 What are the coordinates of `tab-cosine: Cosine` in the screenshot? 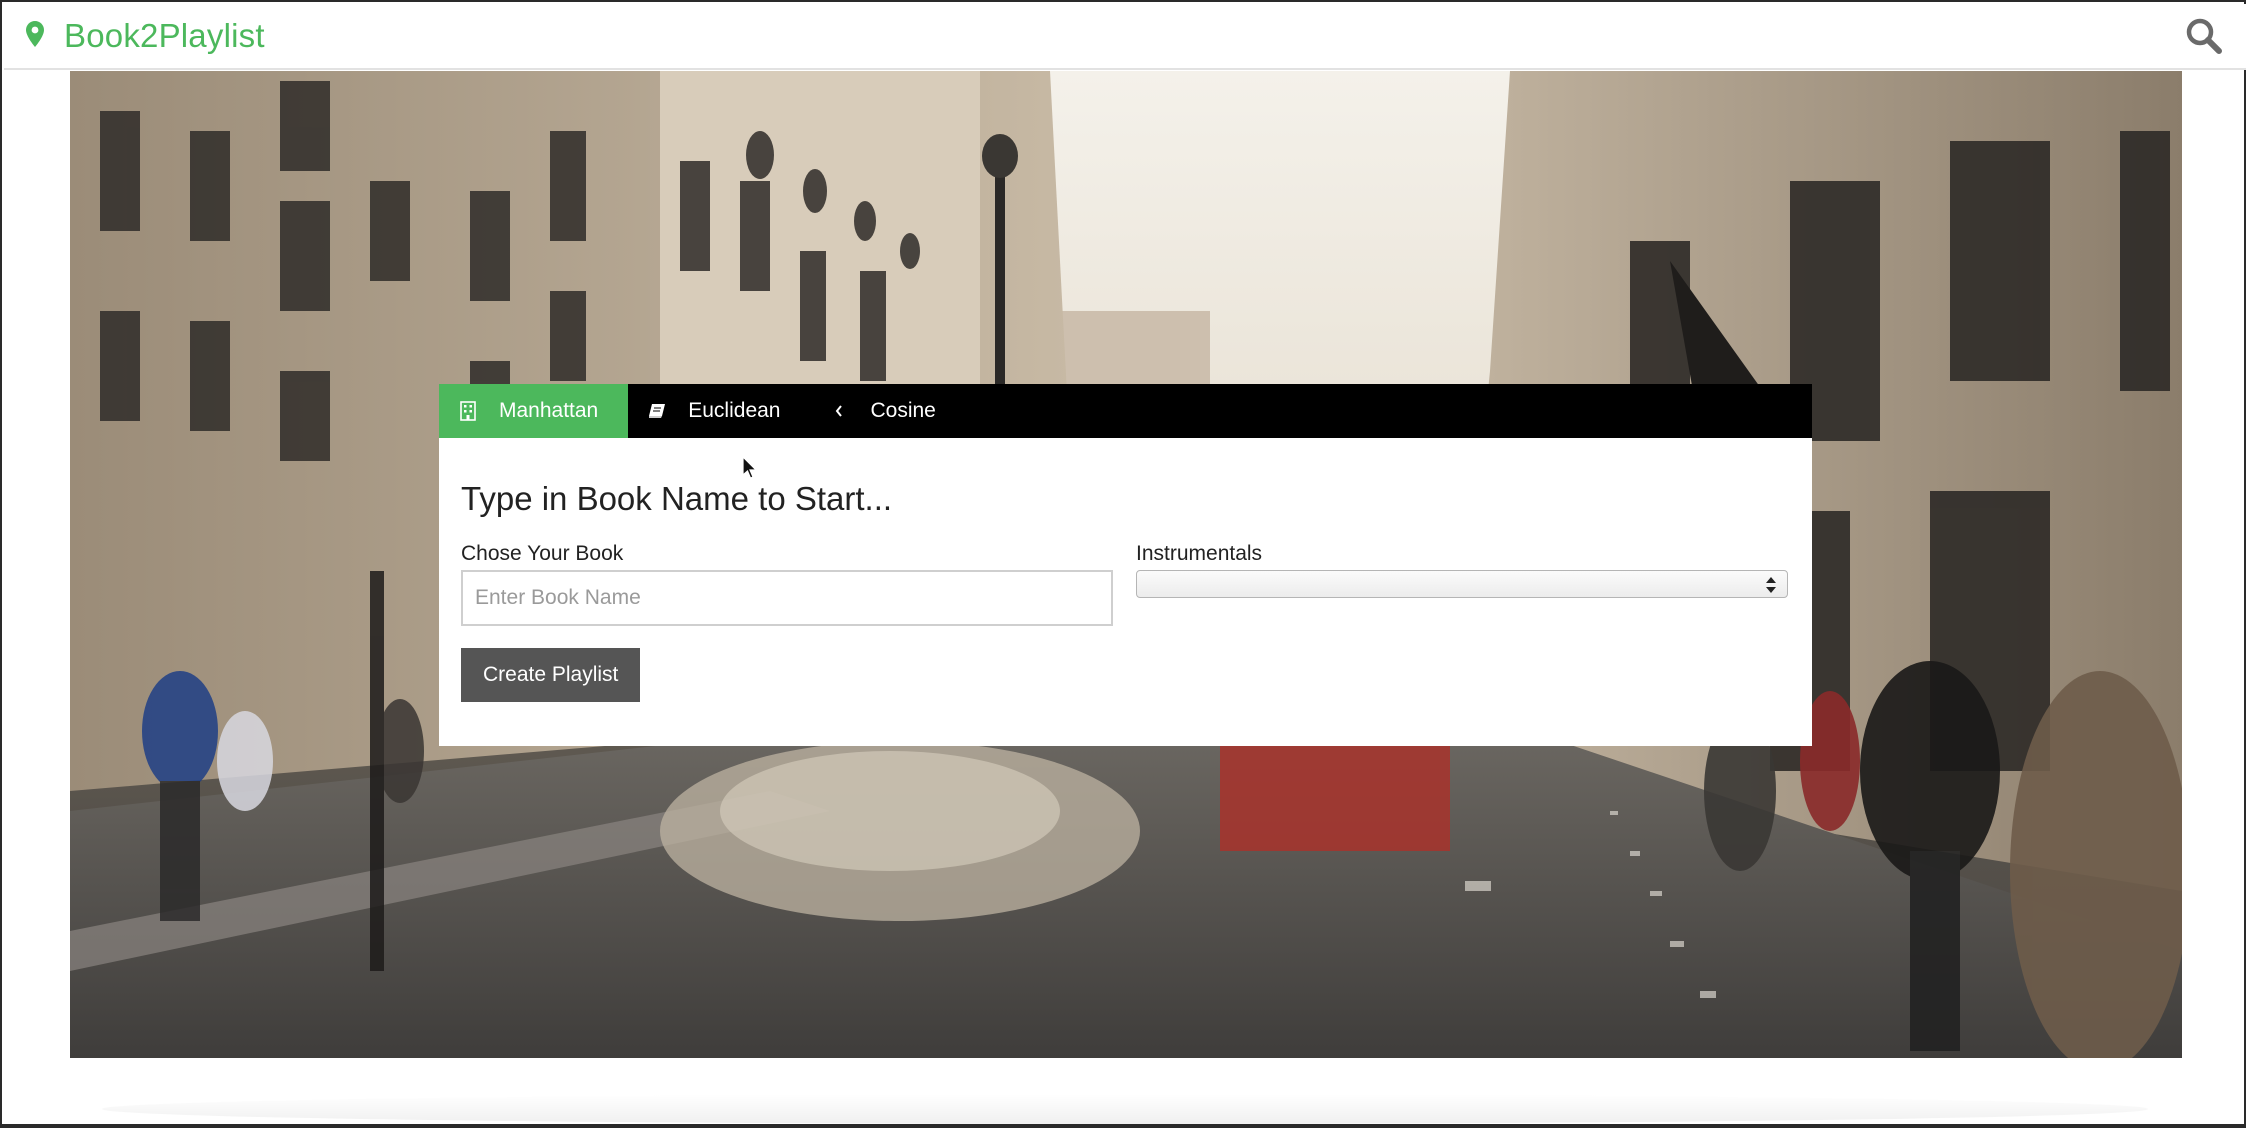 It's located at (887, 411).